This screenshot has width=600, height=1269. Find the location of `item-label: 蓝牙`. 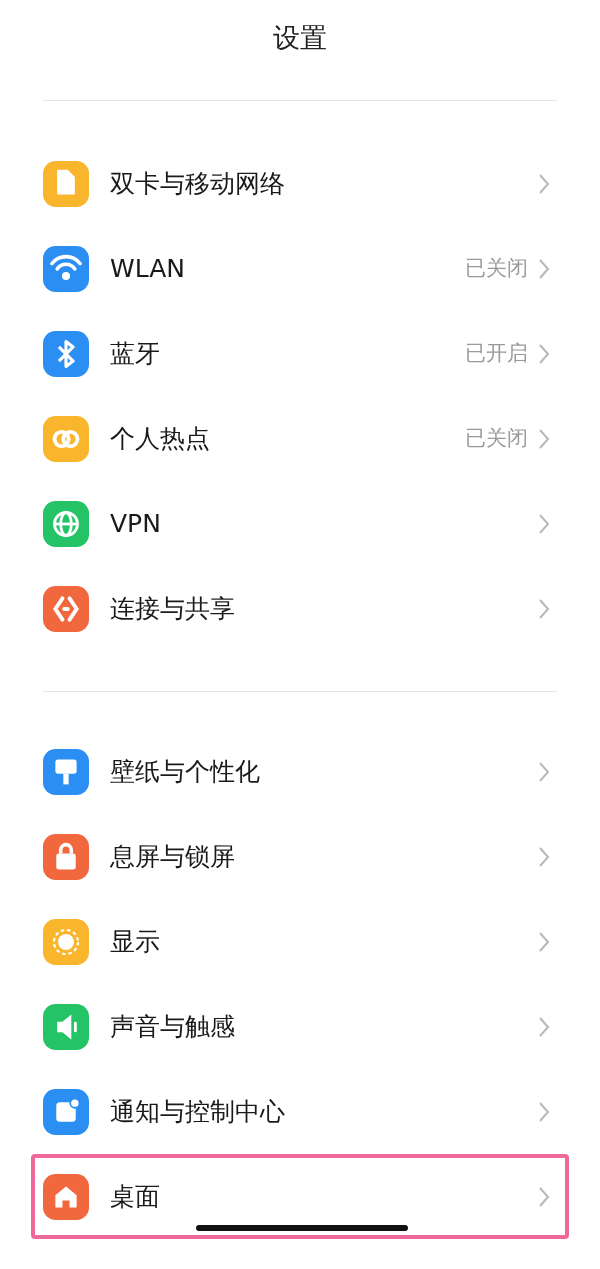

item-label: 蓝牙 is located at coordinates (135, 353).